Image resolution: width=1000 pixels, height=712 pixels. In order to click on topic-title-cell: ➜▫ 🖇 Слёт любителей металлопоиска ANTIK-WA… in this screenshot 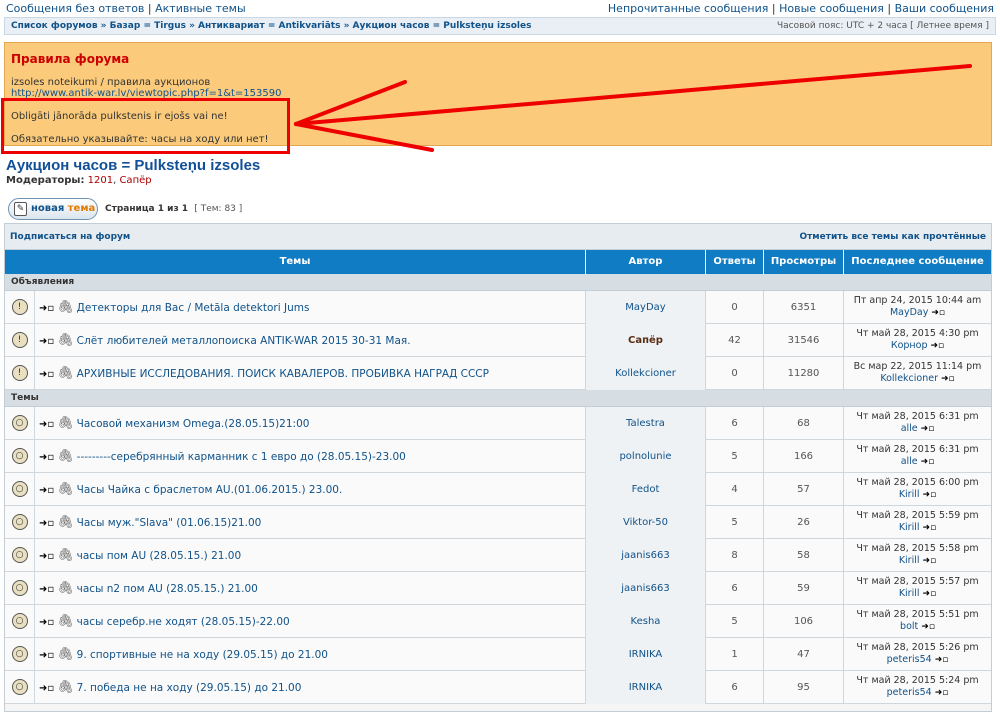, I will do `click(310, 340)`.